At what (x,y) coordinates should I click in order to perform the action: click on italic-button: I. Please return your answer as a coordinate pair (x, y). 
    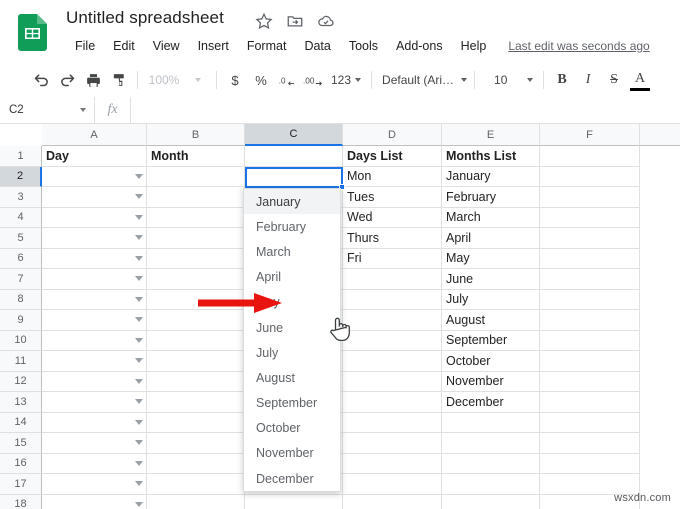
    Looking at the image, I should click on (588, 80).